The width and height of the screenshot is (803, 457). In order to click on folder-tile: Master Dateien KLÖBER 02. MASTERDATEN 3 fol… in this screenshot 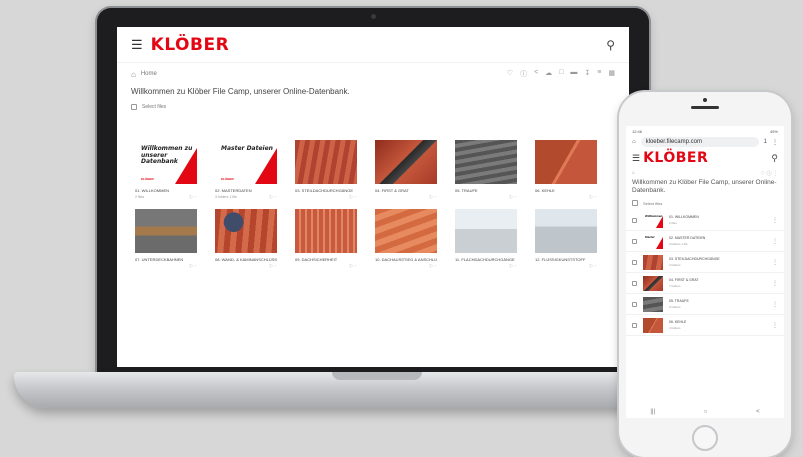, I will do `click(246, 170)`.